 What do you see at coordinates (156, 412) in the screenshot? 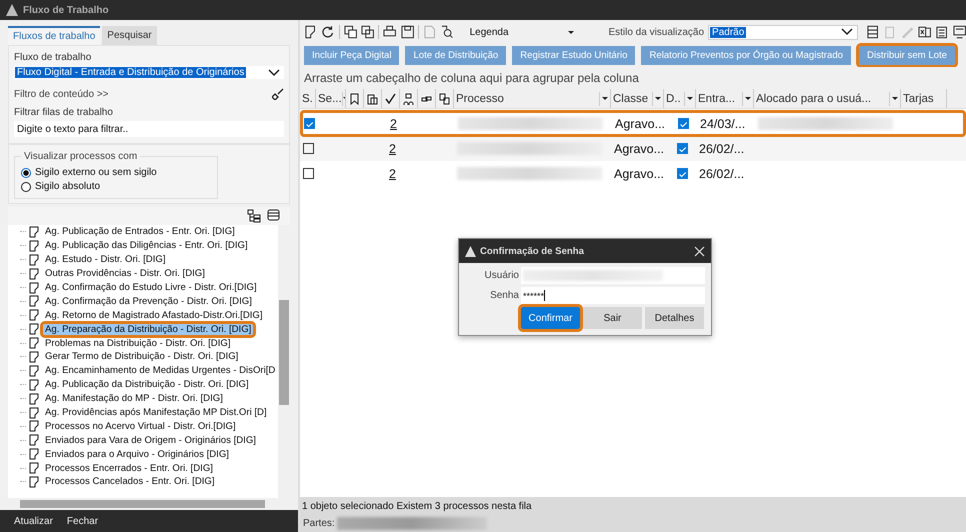
I see `tree-item: Ag. Providências após Manifestação MP Dist.Ori [D]` at bounding box center [156, 412].